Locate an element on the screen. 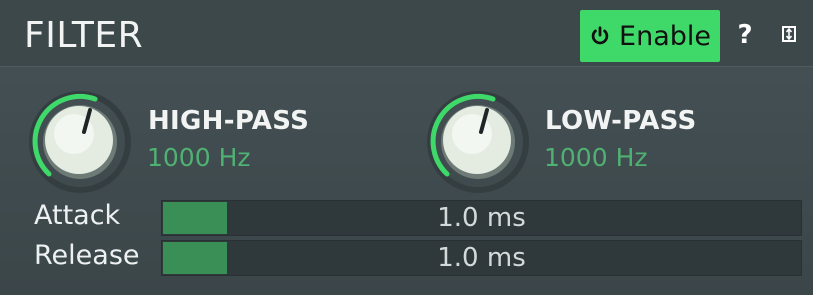  release-label: Release is located at coordinates (87, 255).